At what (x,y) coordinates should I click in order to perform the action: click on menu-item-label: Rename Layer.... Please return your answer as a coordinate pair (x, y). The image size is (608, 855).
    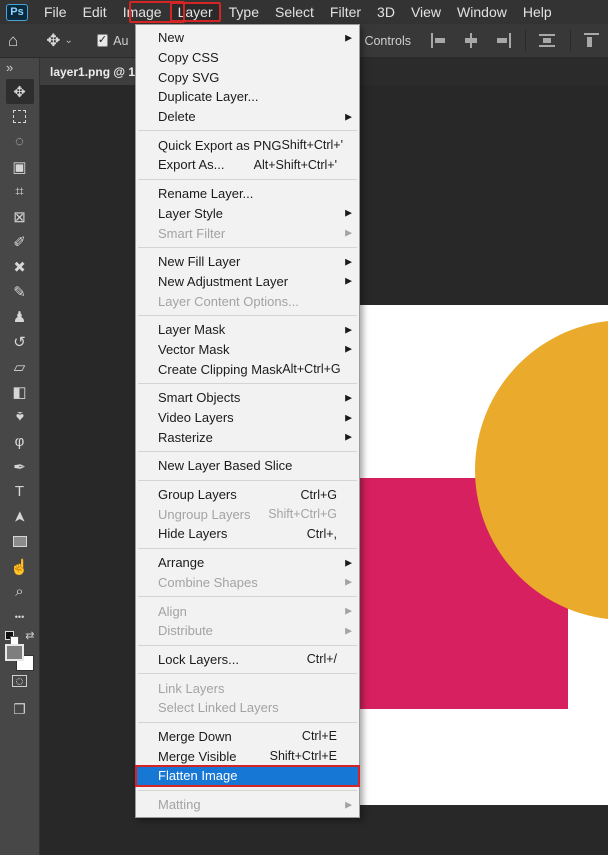
    Looking at the image, I should click on (206, 194).